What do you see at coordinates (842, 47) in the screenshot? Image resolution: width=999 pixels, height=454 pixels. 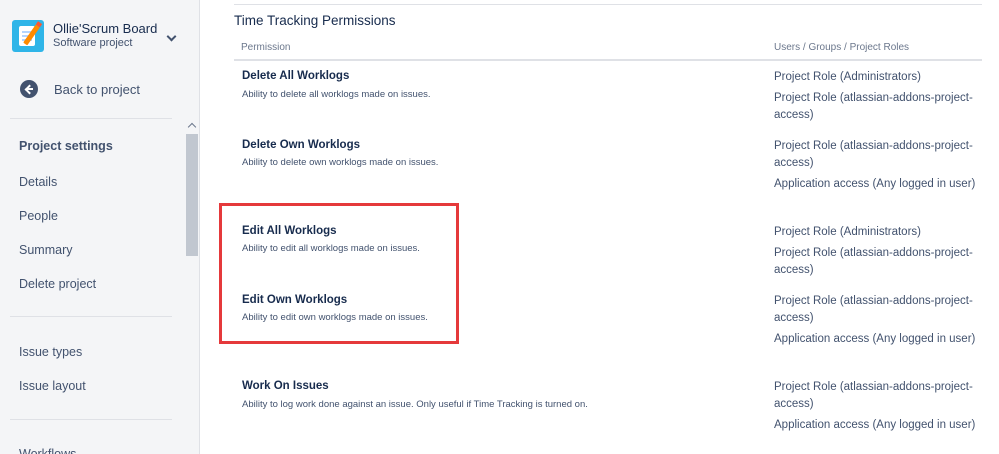 I see `column-header-users: Users / Groups / Project Roles` at bounding box center [842, 47].